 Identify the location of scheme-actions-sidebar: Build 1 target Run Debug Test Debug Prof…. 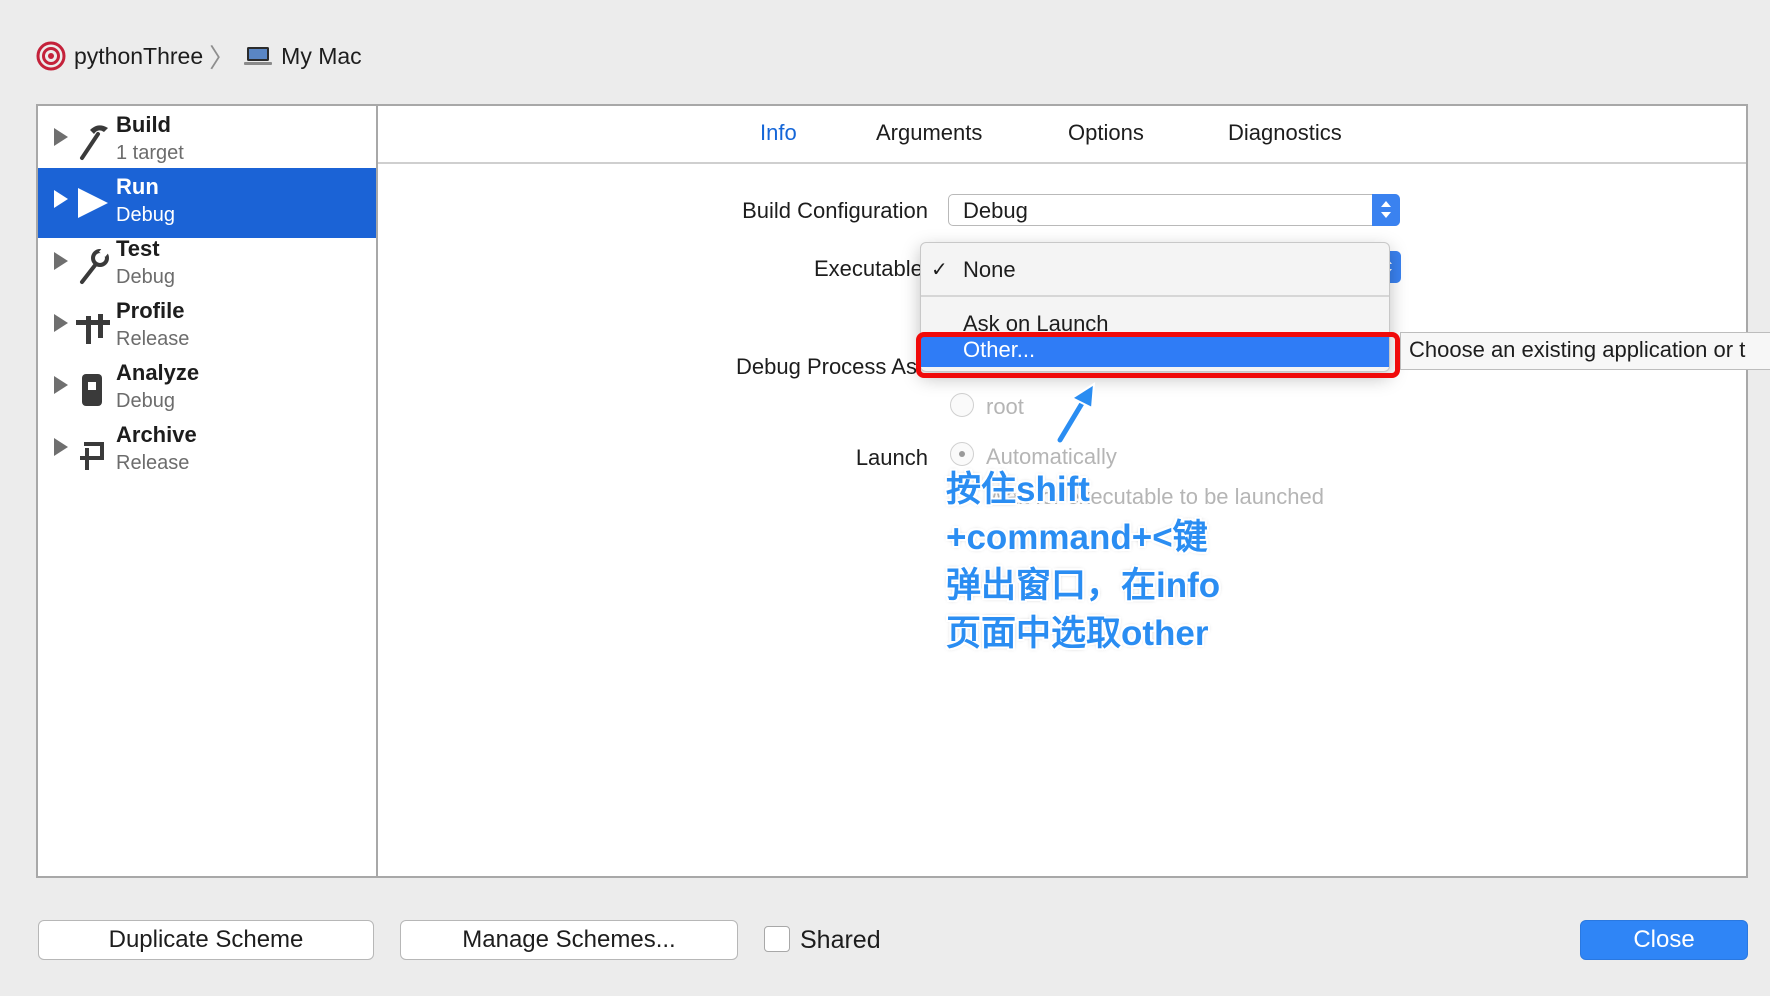
(208, 491).